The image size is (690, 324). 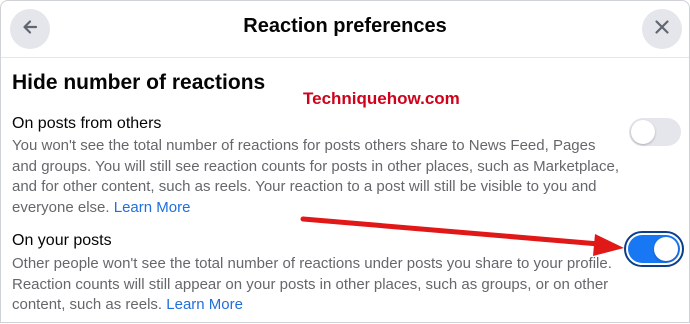 What do you see at coordinates (139, 82) in the screenshot?
I see `section-heading: Hide number of reactions` at bounding box center [139, 82].